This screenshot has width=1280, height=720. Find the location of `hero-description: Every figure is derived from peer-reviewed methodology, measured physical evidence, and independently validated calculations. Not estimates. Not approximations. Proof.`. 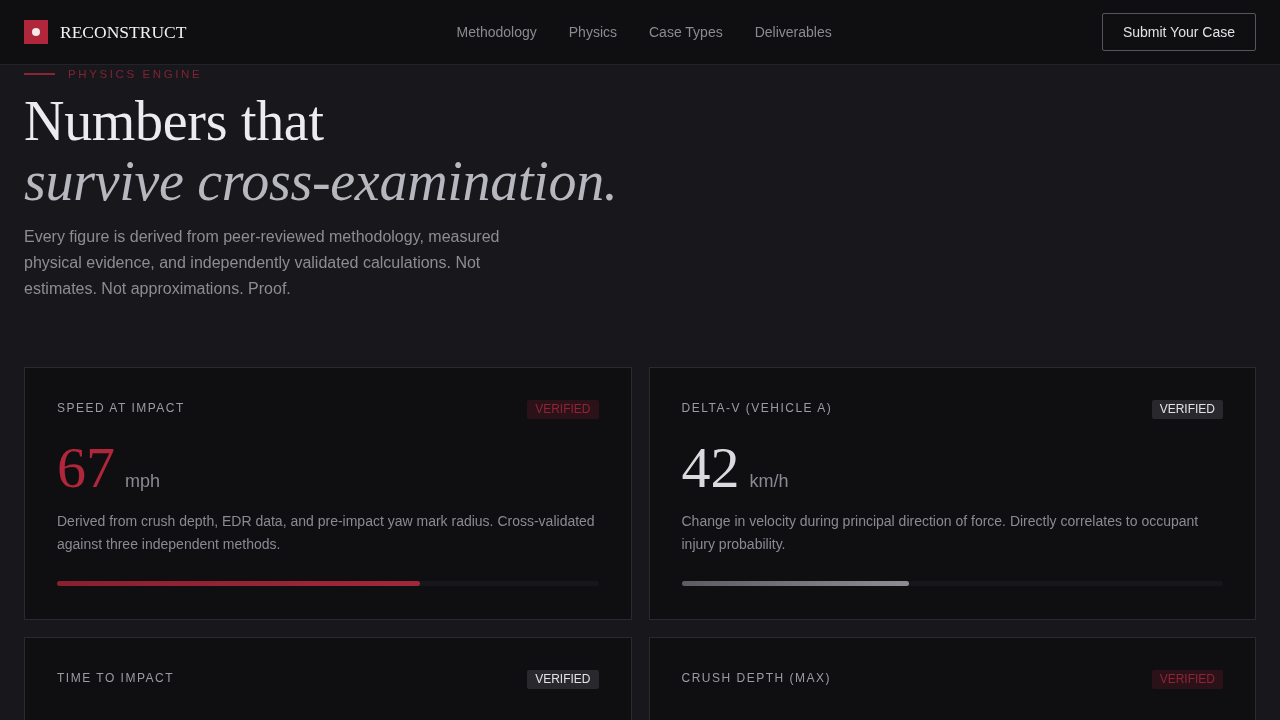

hero-description: Every figure is derived from peer-reviewed methodology, measured physical evidence, and independently validated calculations. Not estimates. Not approximations. Proof. is located at coordinates (262, 263).